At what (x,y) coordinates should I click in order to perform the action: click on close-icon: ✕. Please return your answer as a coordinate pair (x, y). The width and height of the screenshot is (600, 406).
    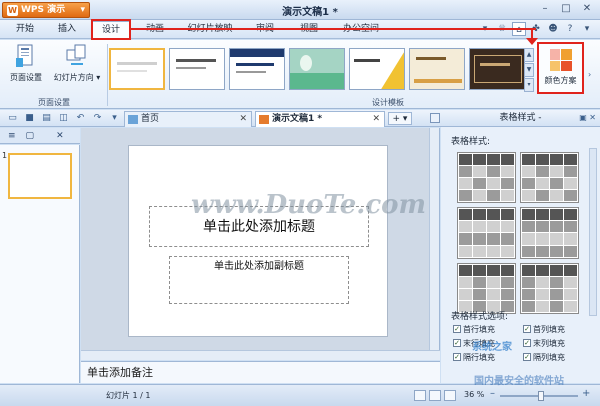
    Looking at the image, I should click on (587, 9).